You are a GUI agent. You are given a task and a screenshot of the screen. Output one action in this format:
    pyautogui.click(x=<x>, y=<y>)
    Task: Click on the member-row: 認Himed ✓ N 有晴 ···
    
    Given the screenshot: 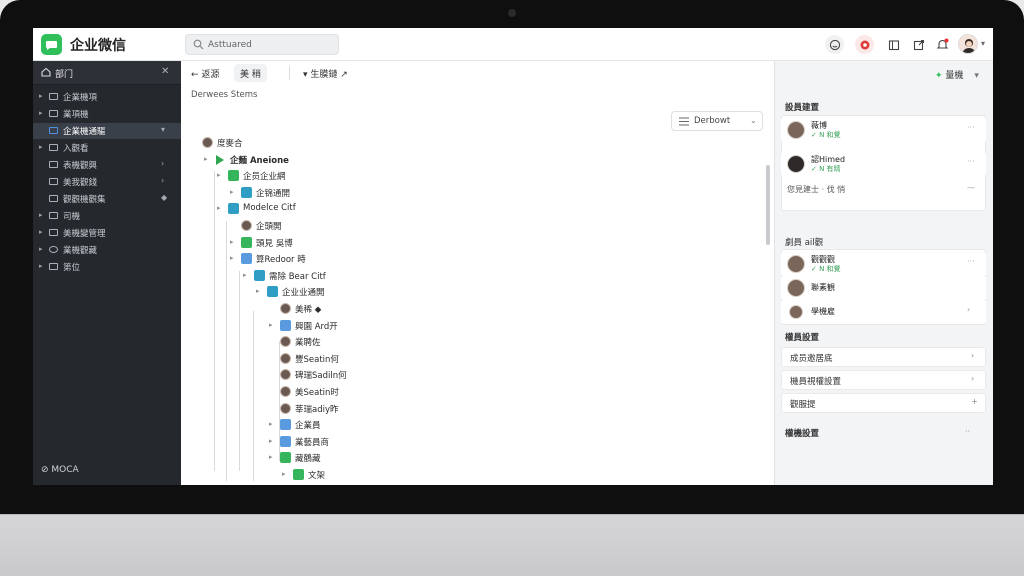 What is the action you would take?
    pyautogui.click(x=883, y=164)
    